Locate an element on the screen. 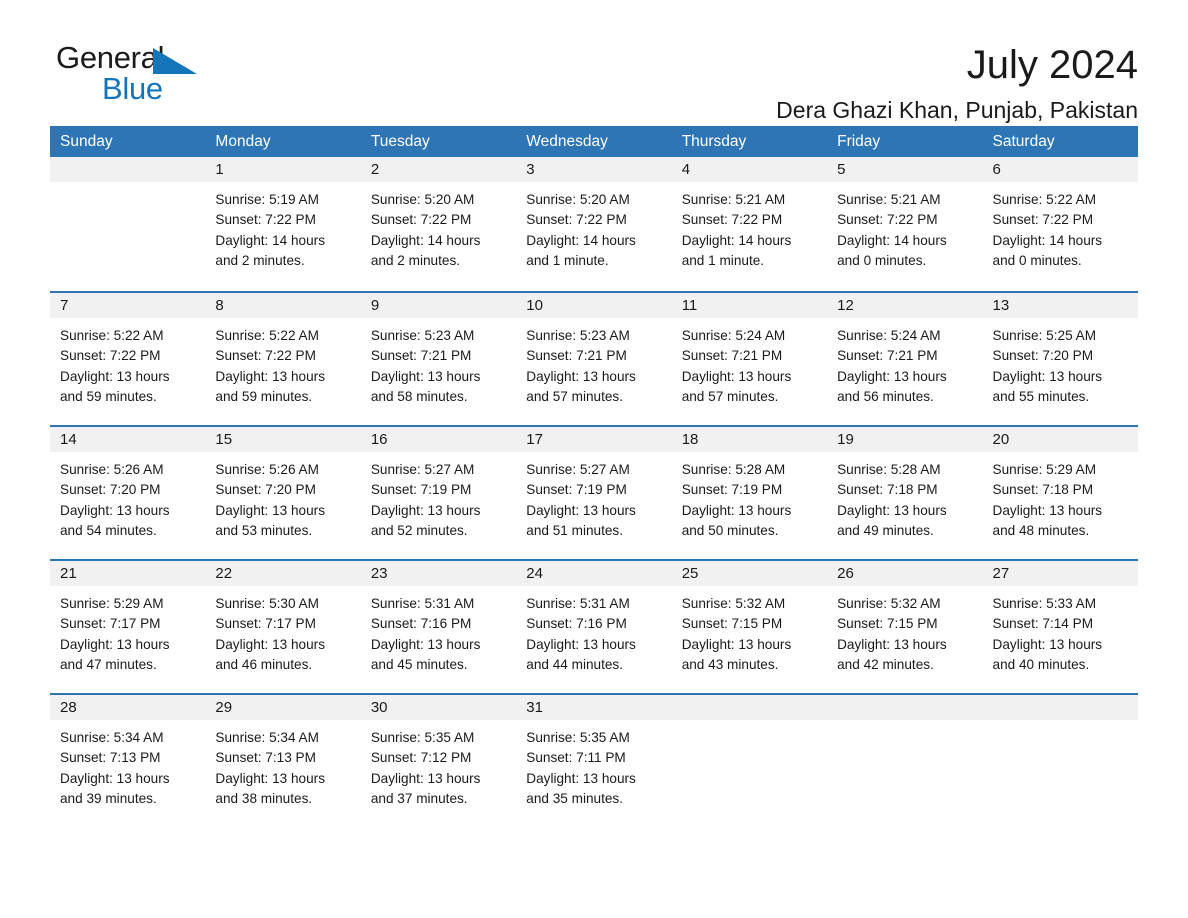  day-number: 14 is located at coordinates (128, 439).